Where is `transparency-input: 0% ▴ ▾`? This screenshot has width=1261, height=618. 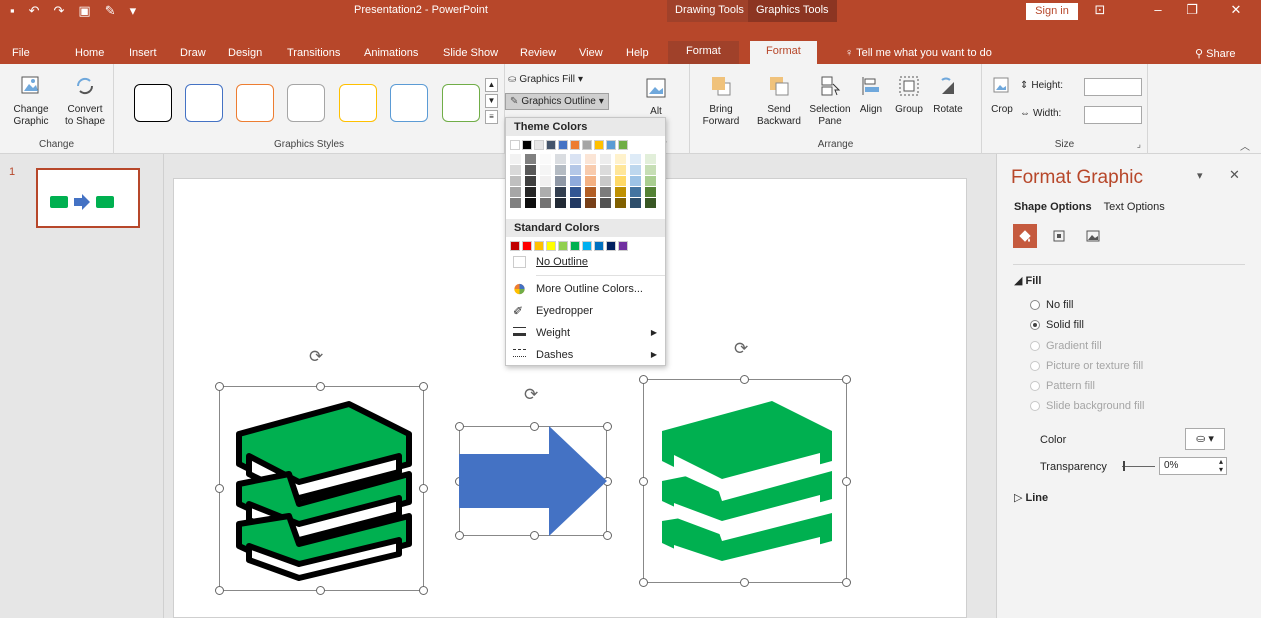 transparency-input: 0% ▴ ▾ is located at coordinates (1193, 466).